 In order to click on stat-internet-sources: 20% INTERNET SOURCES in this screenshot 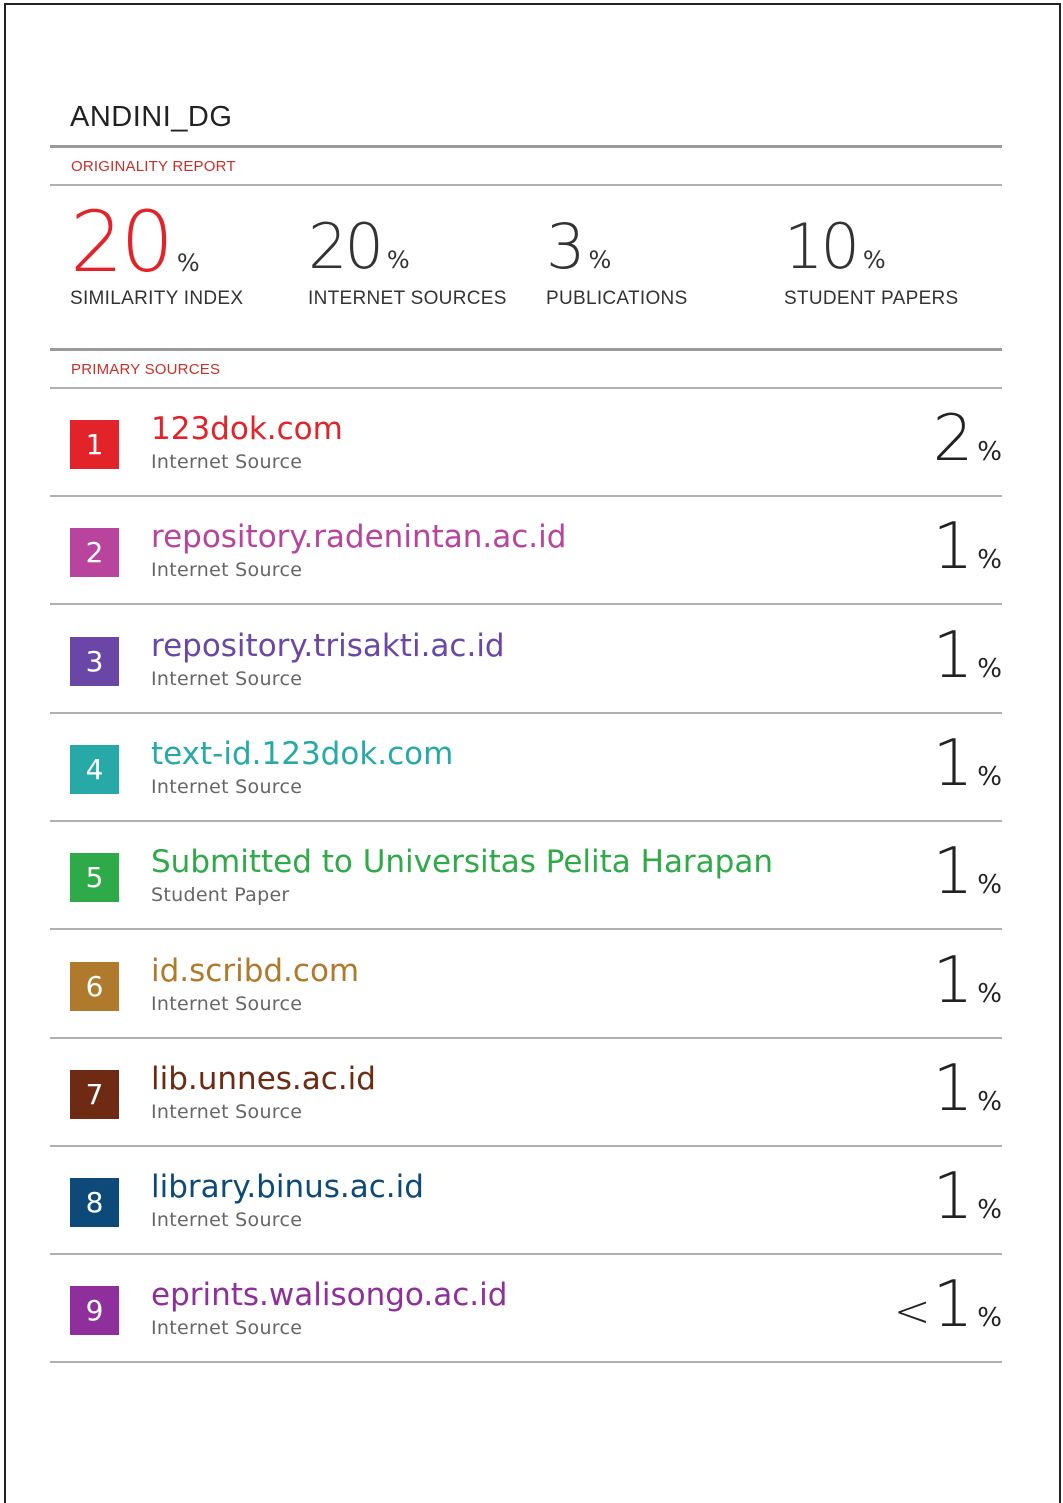, I will do `click(407, 263)`.